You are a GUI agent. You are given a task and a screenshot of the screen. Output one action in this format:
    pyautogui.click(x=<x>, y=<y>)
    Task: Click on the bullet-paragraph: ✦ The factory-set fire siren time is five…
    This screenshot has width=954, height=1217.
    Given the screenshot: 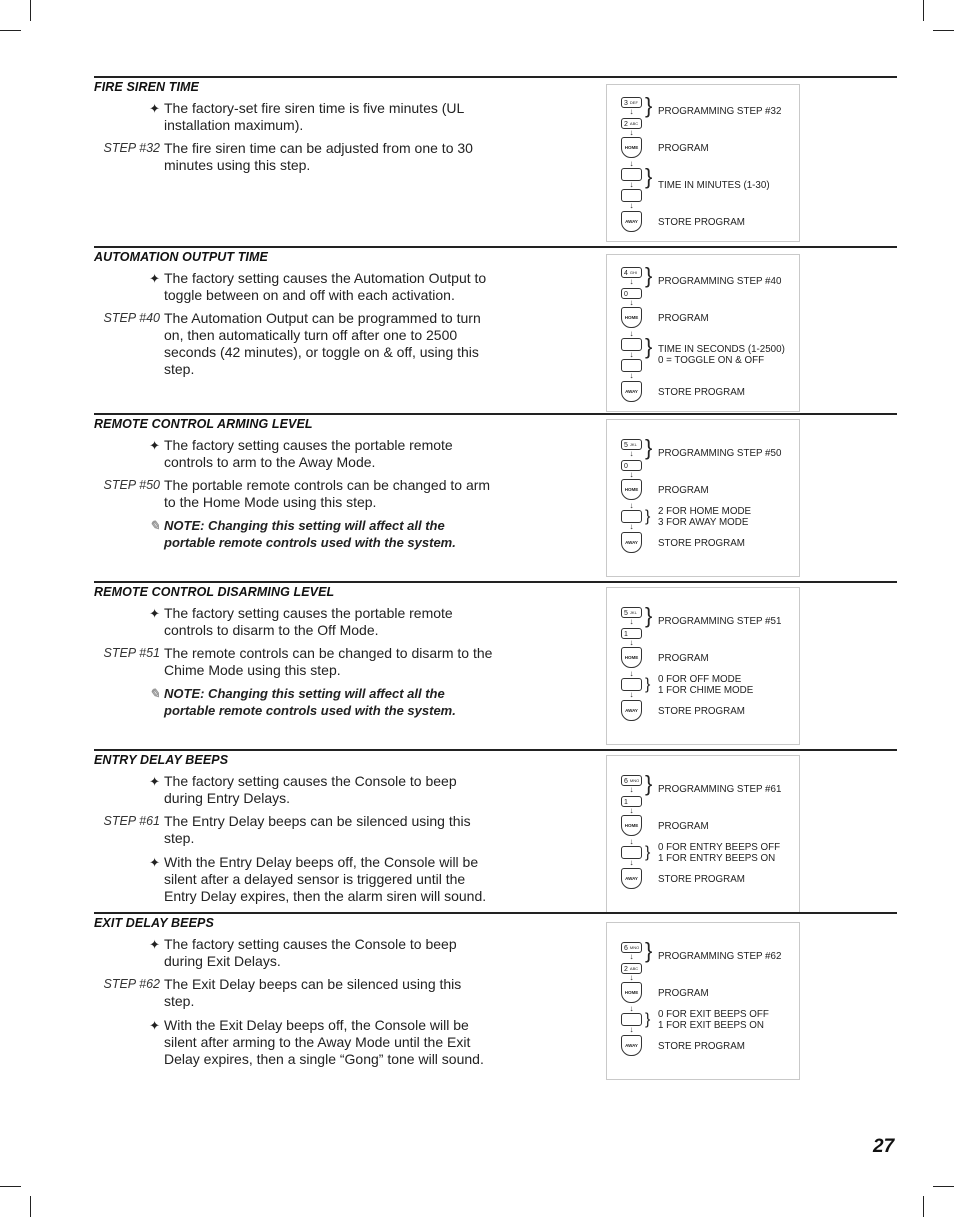 What is the action you would take?
    pyautogui.click(x=321, y=117)
    